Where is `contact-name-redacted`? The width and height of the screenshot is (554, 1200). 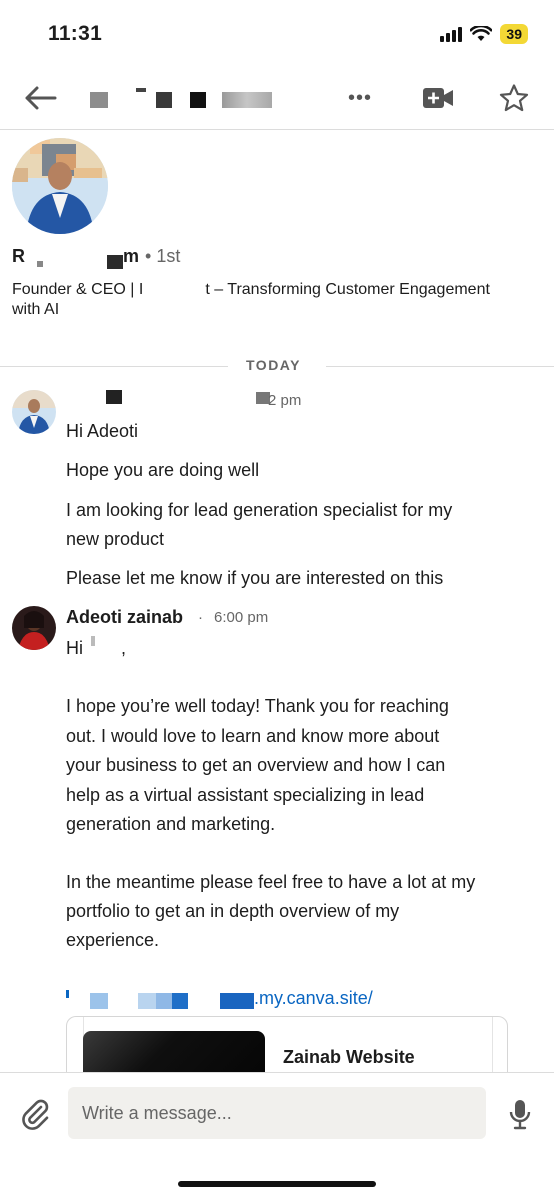 contact-name-redacted is located at coordinates (178, 99).